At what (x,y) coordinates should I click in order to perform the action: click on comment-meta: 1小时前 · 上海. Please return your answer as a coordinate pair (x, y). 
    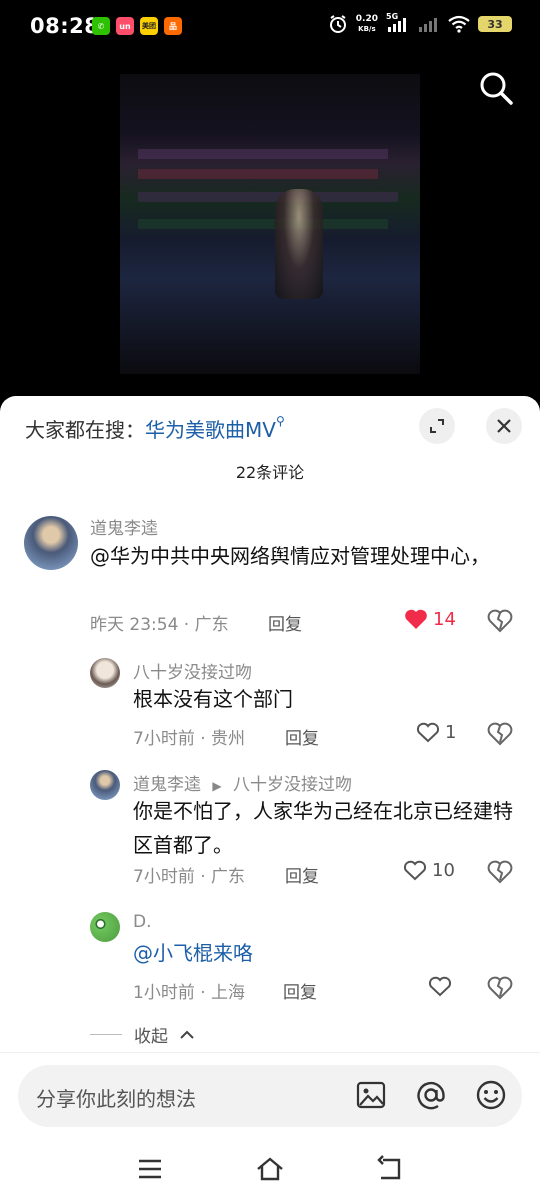
    Looking at the image, I should click on (189, 993).